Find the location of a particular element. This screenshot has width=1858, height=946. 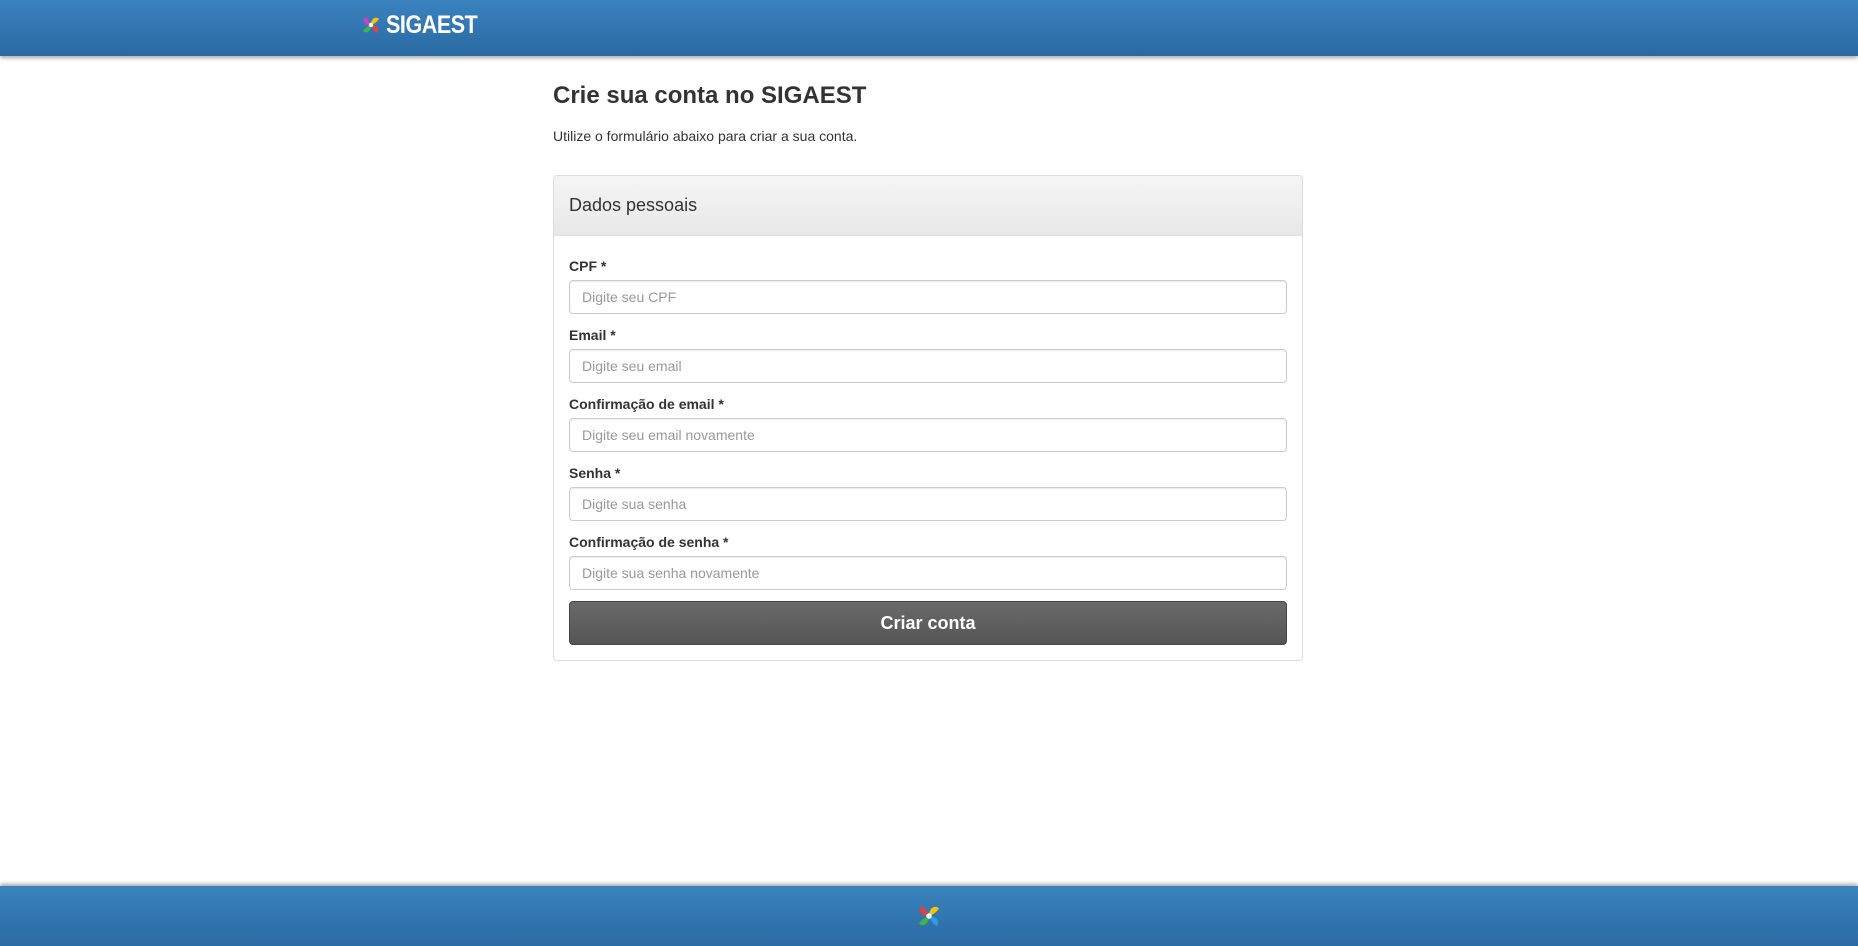

password-confirmation-input is located at coordinates (928, 573).